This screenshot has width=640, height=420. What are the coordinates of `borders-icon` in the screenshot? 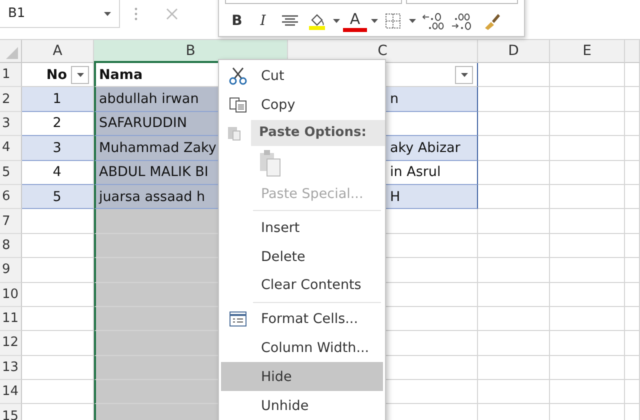 It's located at (393, 21).